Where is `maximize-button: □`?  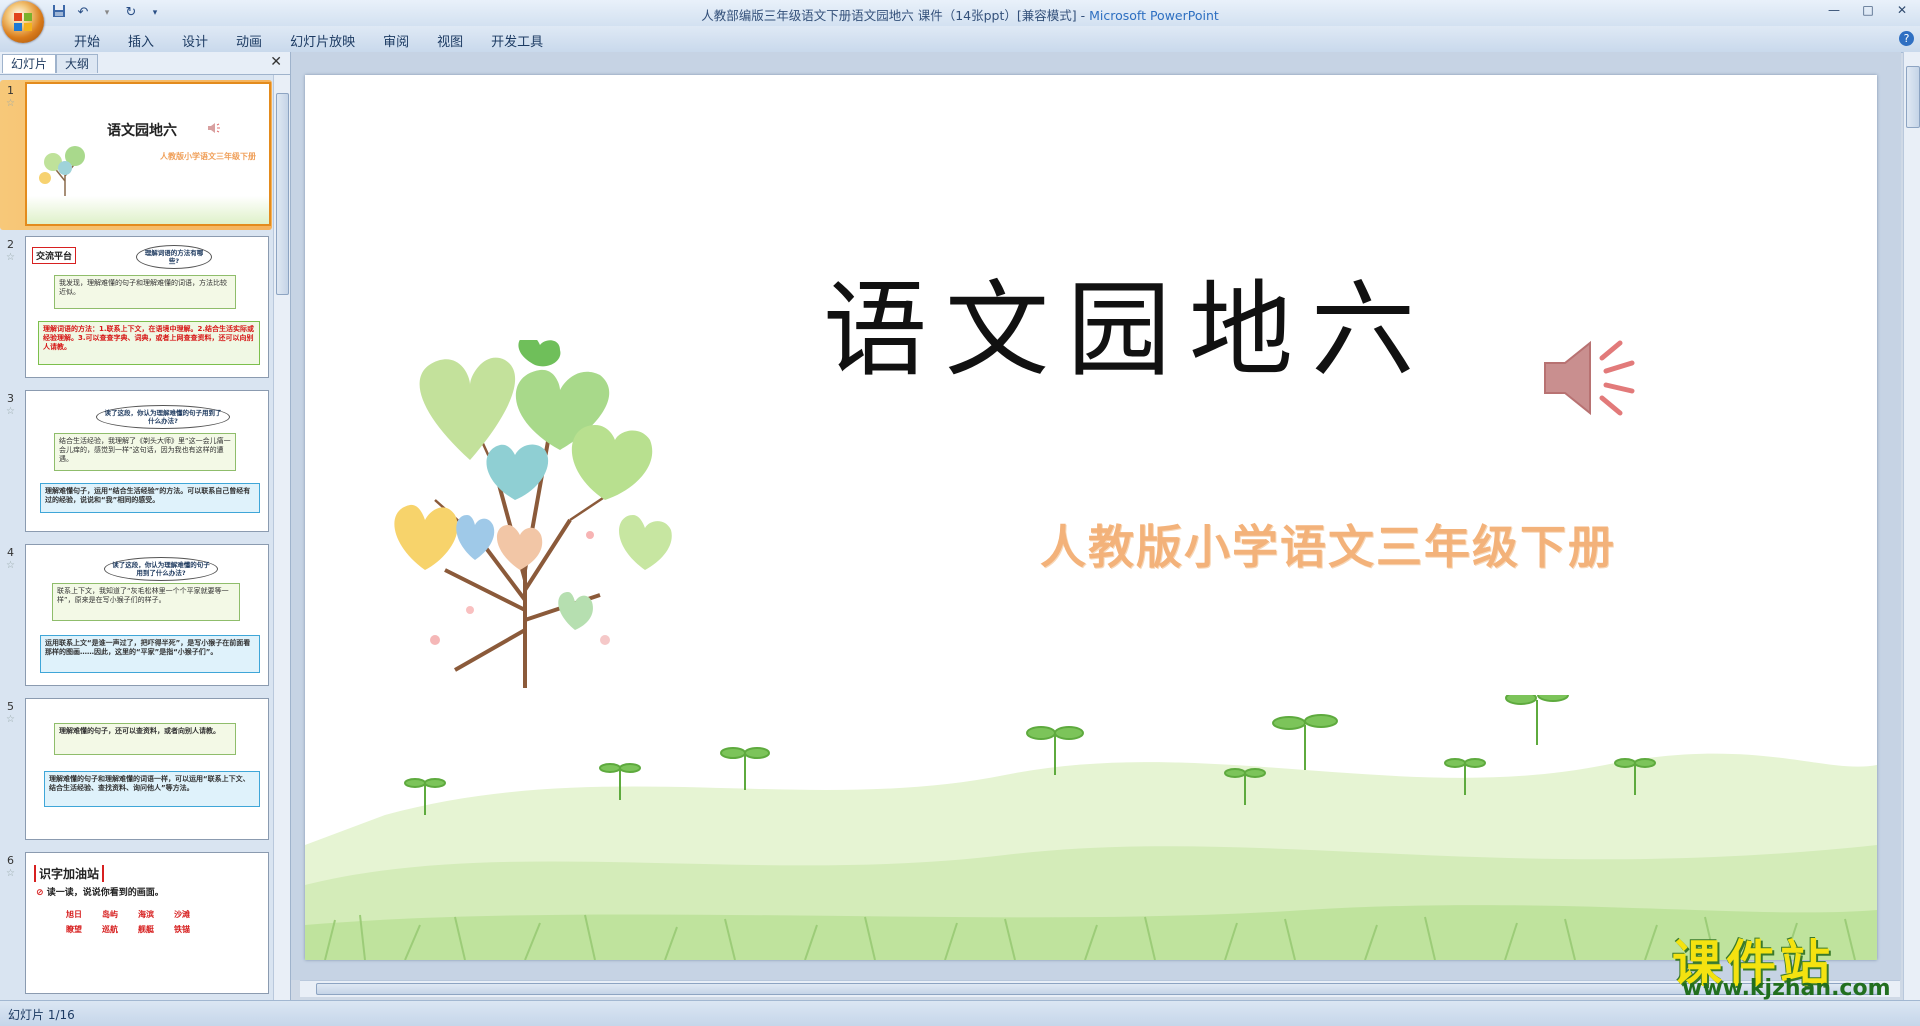
maximize-button: □ is located at coordinates (1868, 10).